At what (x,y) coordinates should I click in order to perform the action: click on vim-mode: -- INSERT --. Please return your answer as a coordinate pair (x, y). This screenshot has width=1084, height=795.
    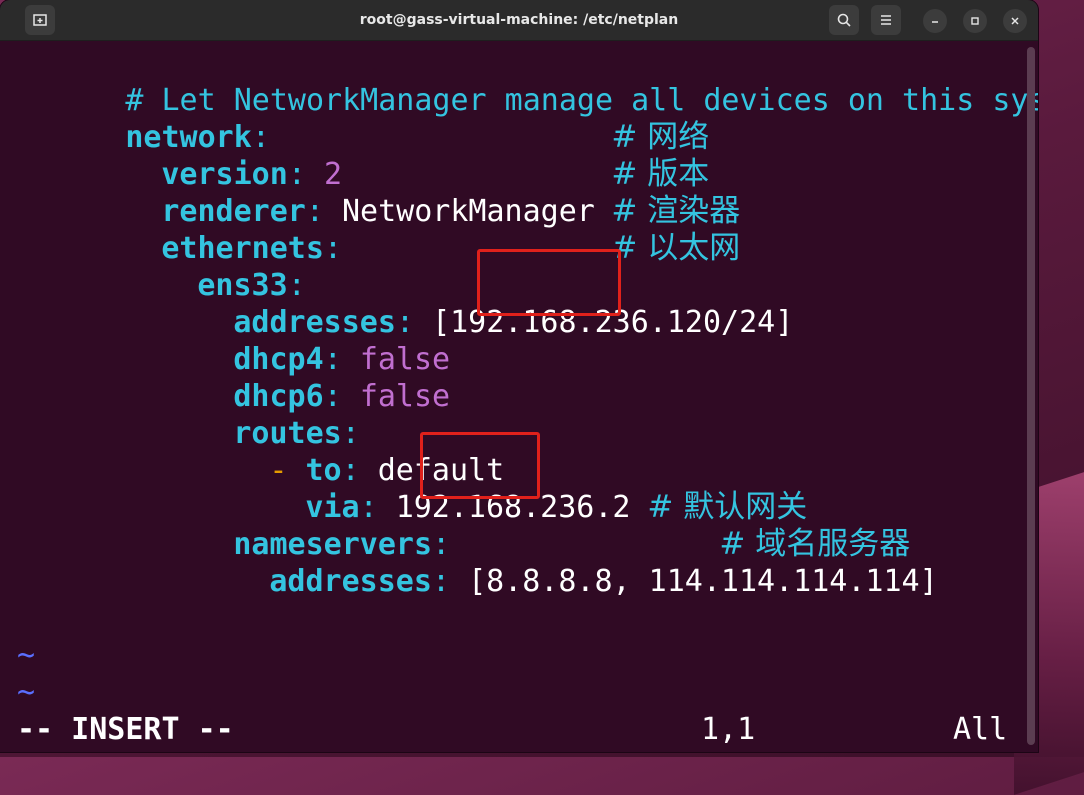
    Looking at the image, I should click on (125, 729).